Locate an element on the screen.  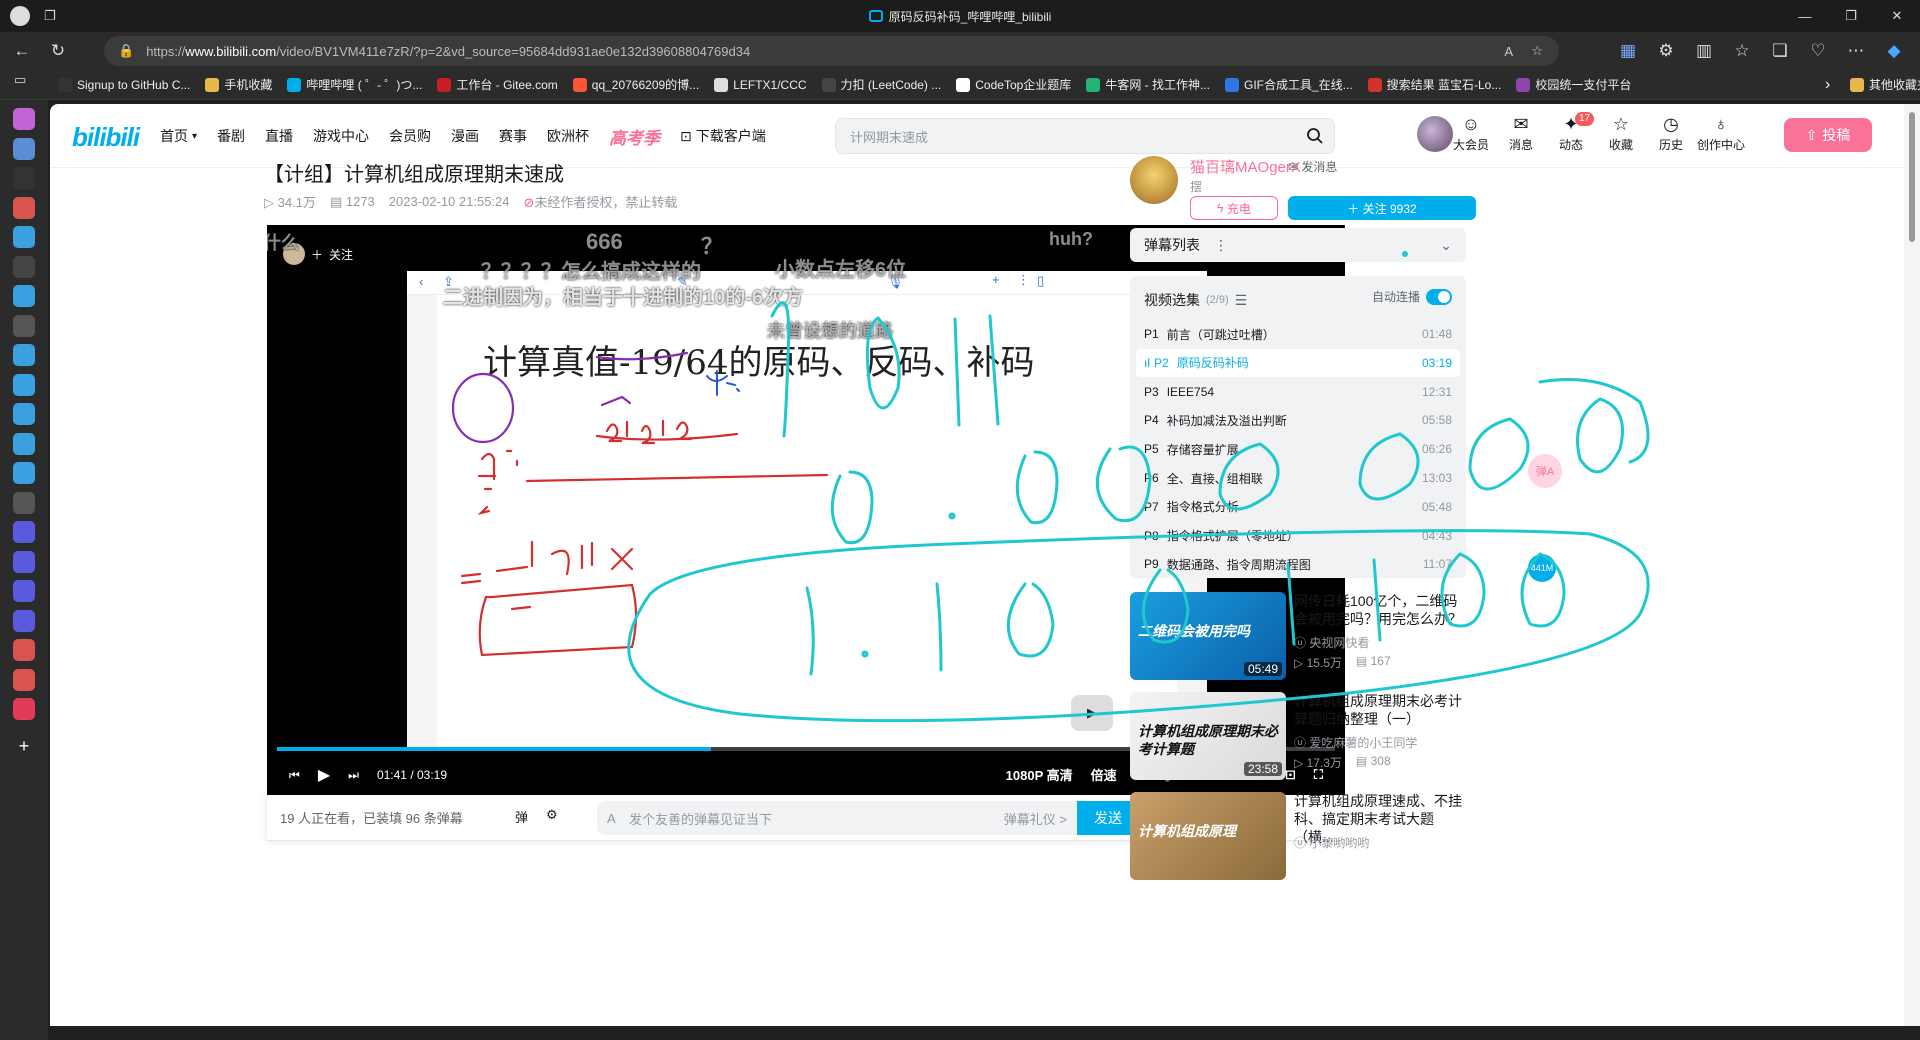
quality-button: 1080P 高清 is located at coordinates (1039, 774).